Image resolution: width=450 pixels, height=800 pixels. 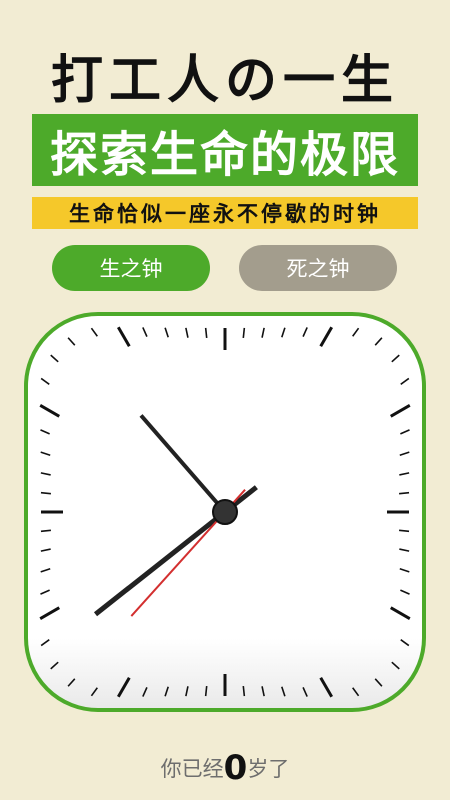 What do you see at coordinates (318, 268) in the screenshot?
I see `tab-death-clock: 死之钟` at bounding box center [318, 268].